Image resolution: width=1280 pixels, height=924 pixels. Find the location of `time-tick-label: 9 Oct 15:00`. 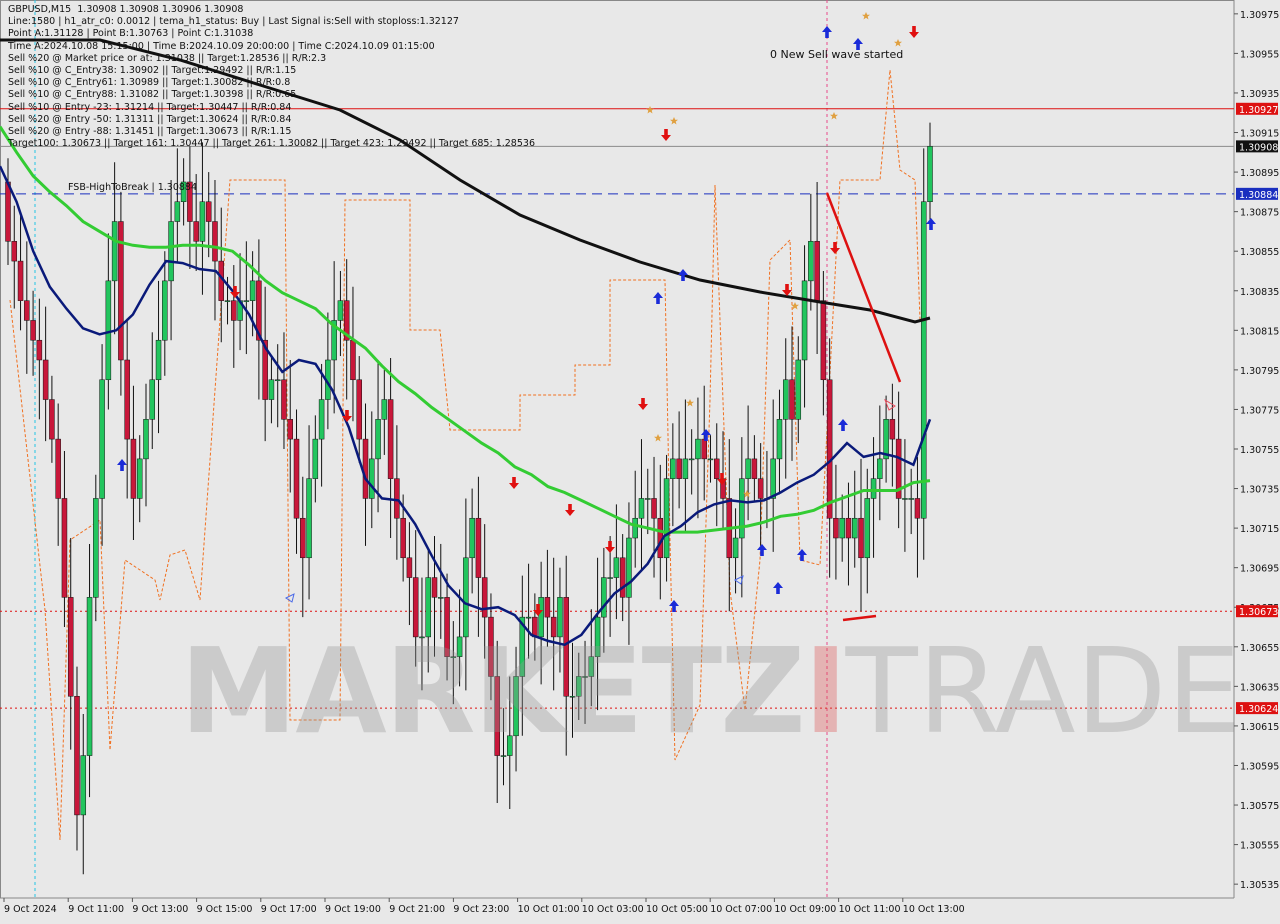

time-tick-label: 9 Oct 15:00 is located at coordinates (225, 909).